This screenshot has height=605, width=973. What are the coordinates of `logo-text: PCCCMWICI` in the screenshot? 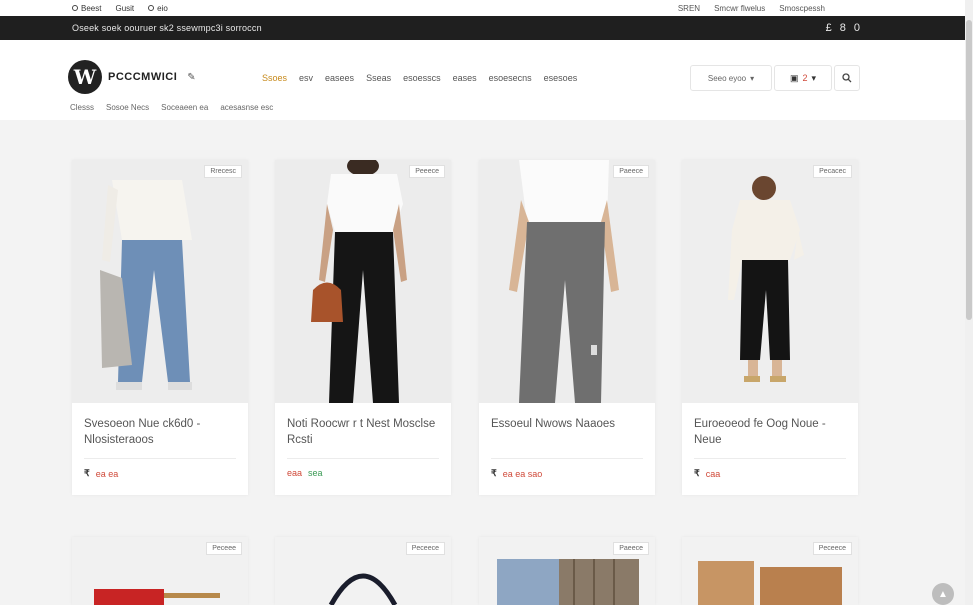 It's located at (143, 77).